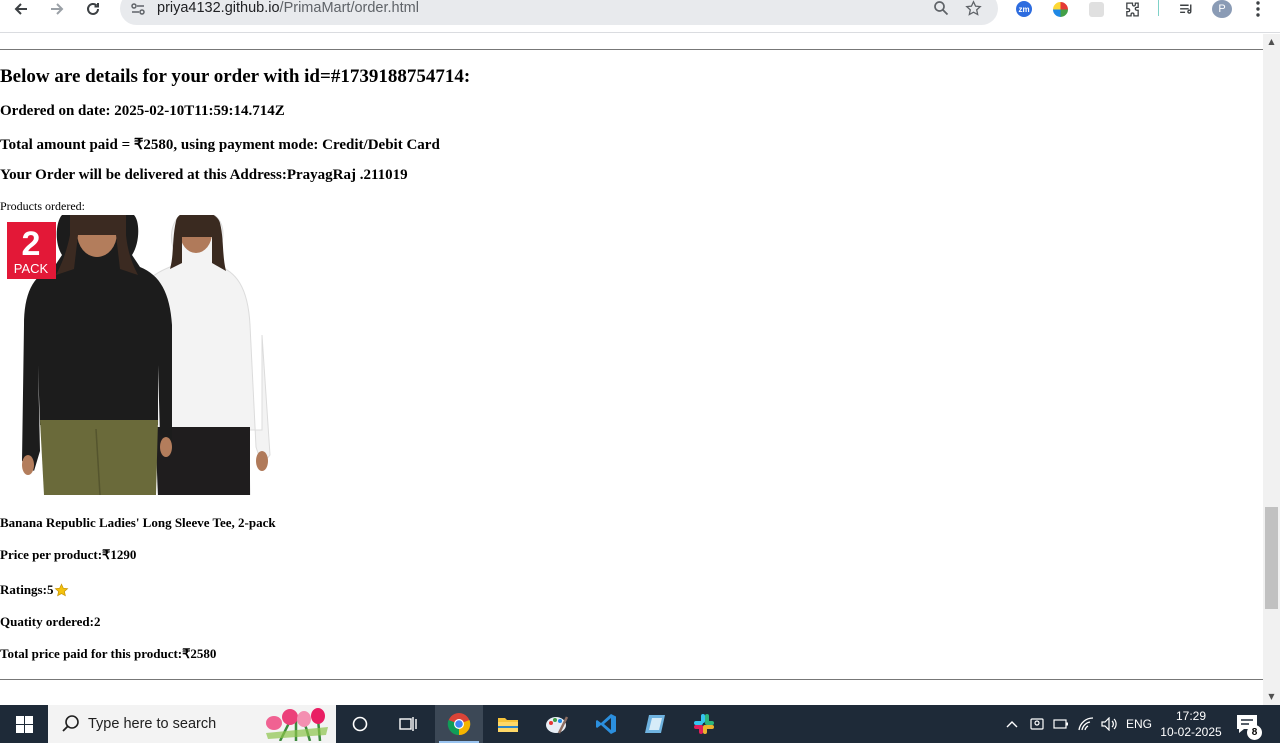 The image size is (1280, 743). What do you see at coordinates (1061, 724) in the screenshot?
I see `battery-icon` at bounding box center [1061, 724].